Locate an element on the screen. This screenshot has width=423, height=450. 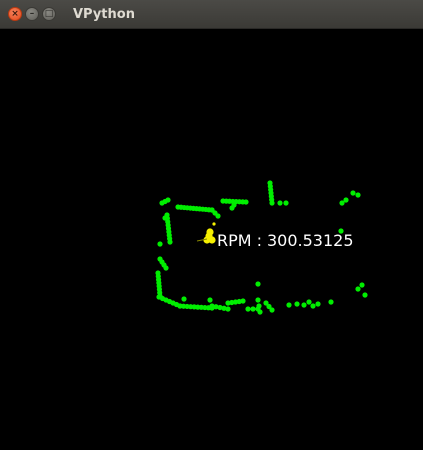
maximize-icon: □ is located at coordinates (49, 14).